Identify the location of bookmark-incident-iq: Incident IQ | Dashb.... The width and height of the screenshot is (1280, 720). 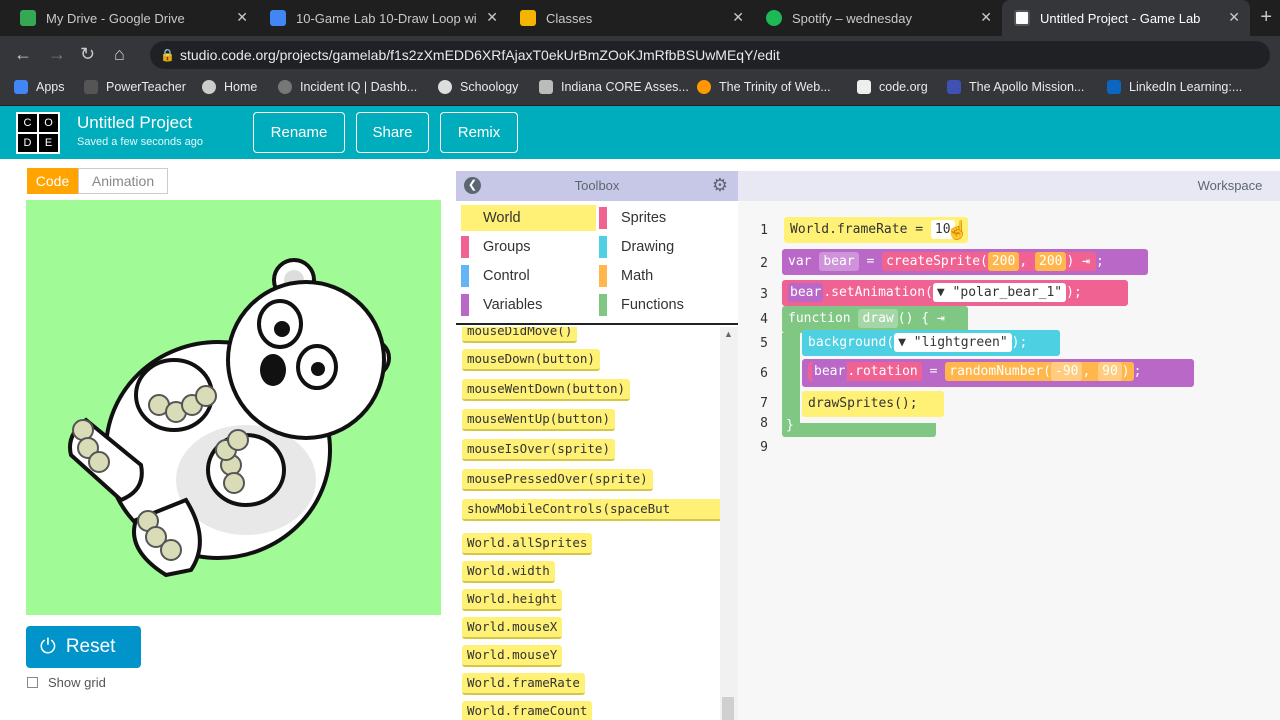
(347, 87).